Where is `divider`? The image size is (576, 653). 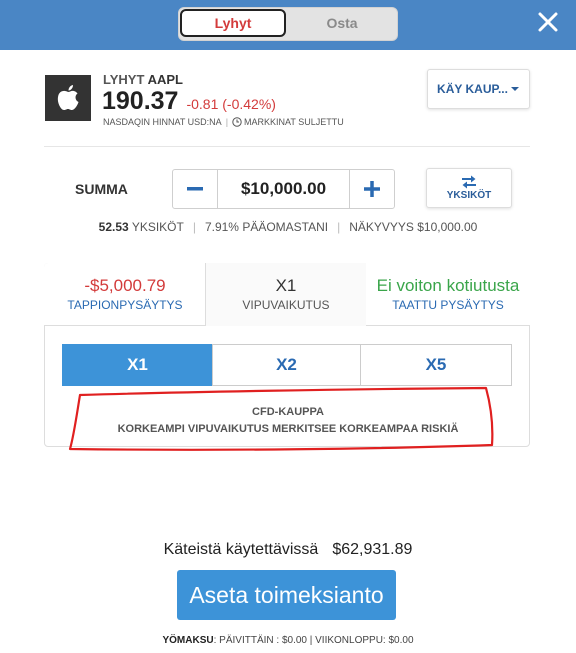
divider is located at coordinates (287, 146).